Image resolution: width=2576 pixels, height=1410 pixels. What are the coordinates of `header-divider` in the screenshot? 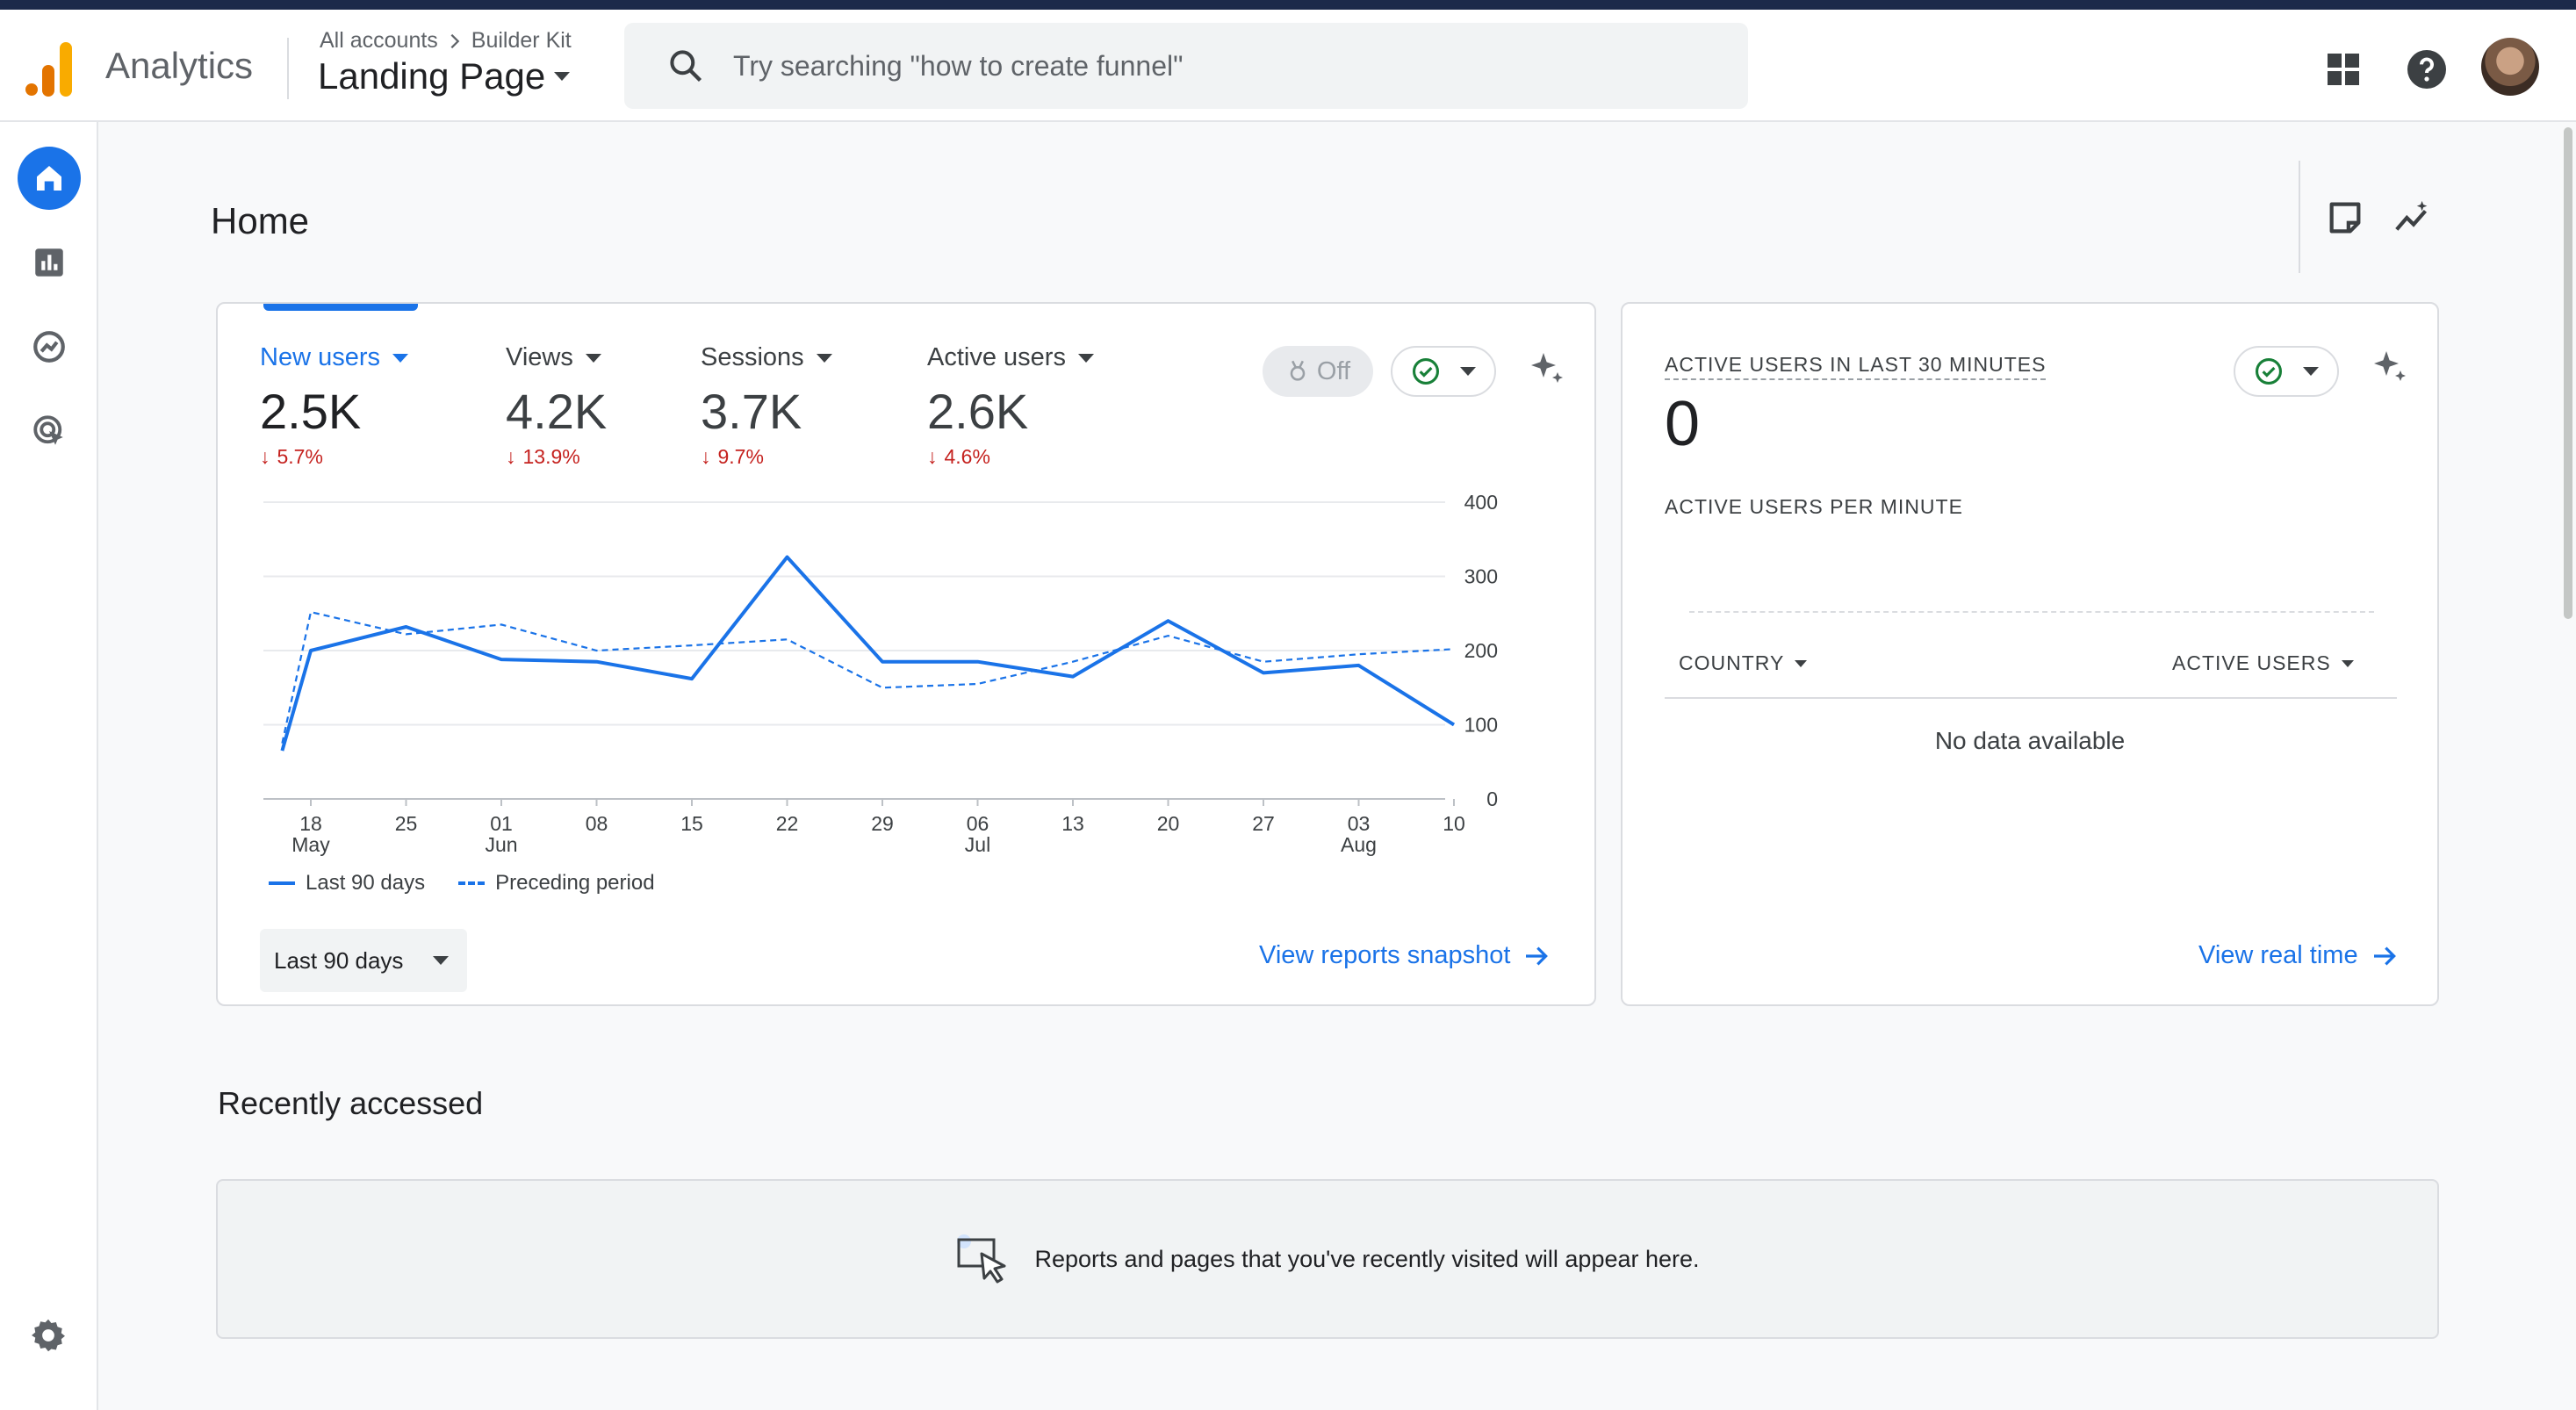 It's located at (288, 68).